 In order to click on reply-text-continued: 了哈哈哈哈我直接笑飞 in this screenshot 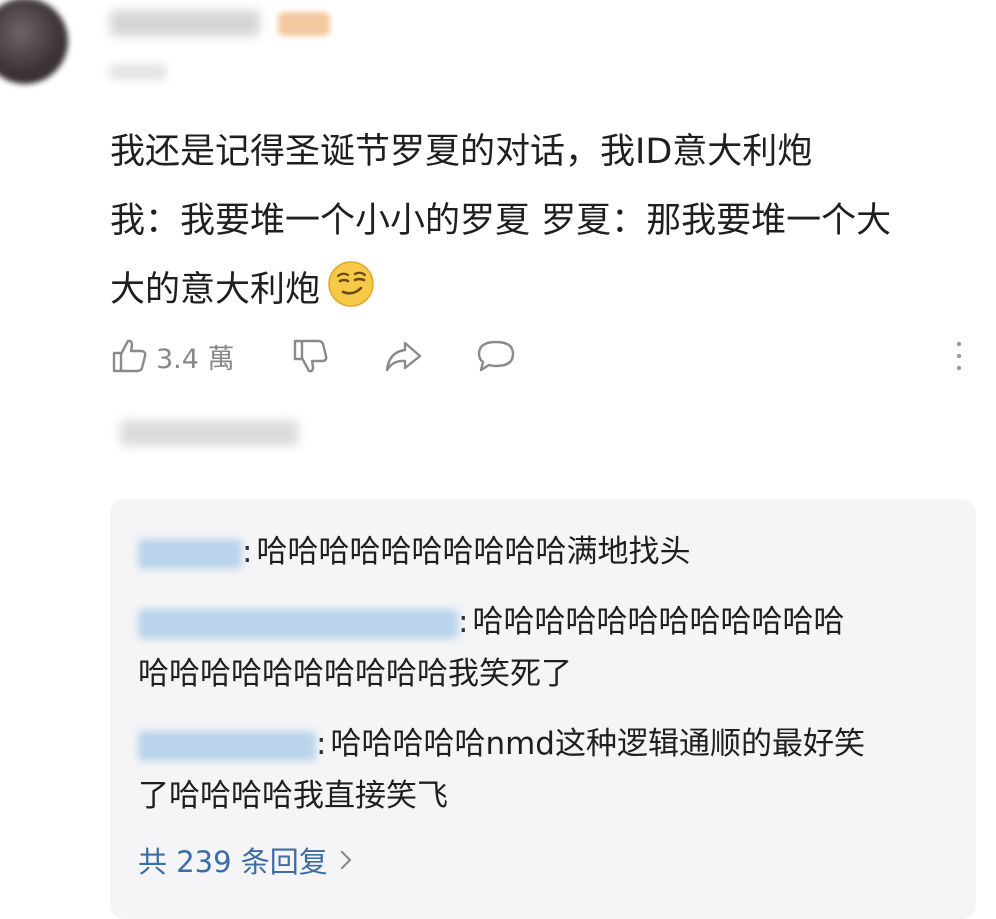, I will do `click(293, 796)`.